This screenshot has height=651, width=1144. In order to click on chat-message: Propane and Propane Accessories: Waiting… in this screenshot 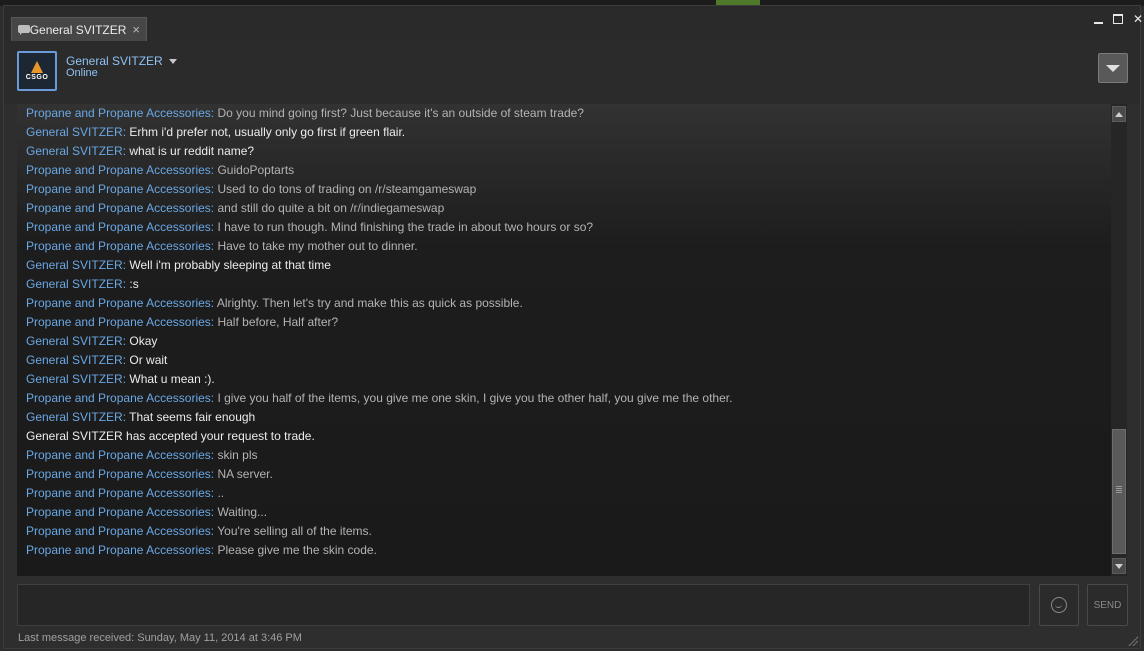, I will do `click(147, 512)`.